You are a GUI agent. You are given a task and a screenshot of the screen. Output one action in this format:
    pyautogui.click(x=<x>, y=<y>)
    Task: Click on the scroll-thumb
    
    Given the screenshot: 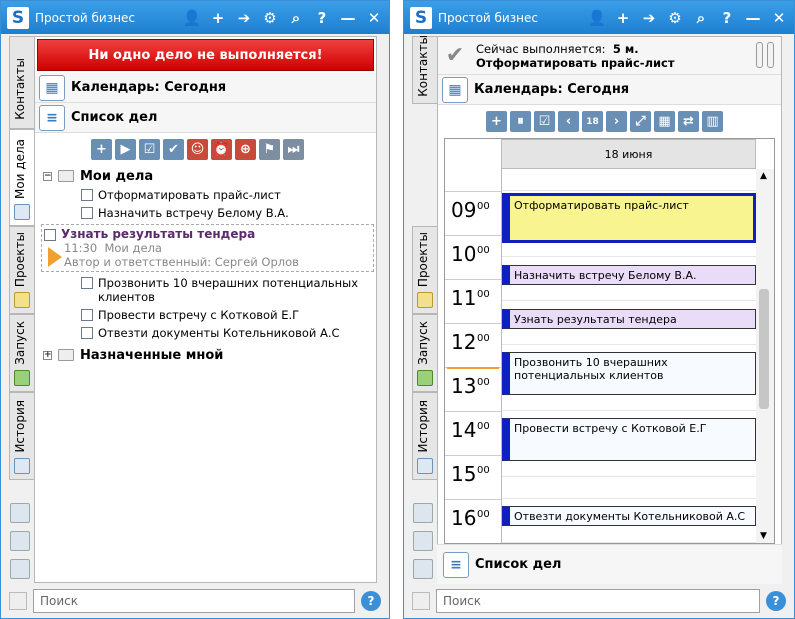 What is the action you would take?
    pyautogui.click(x=764, y=349)
    